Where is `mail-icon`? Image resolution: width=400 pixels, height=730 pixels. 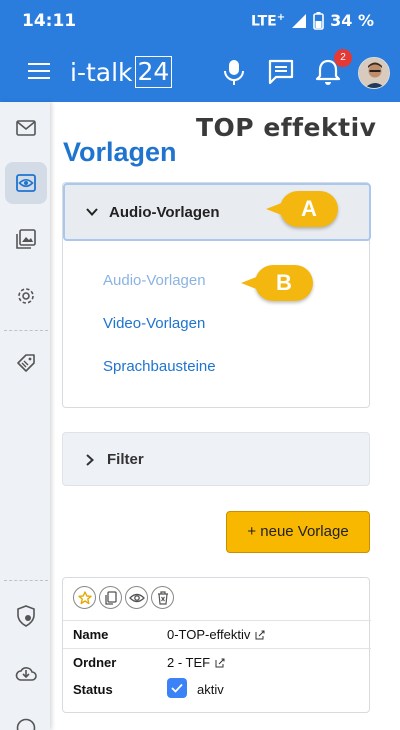 mail-icon is located at coordinates (26, 128).